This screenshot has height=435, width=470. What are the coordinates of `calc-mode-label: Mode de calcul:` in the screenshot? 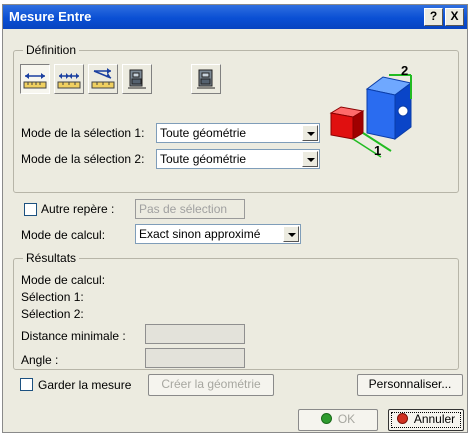 It's located at (63, 235).